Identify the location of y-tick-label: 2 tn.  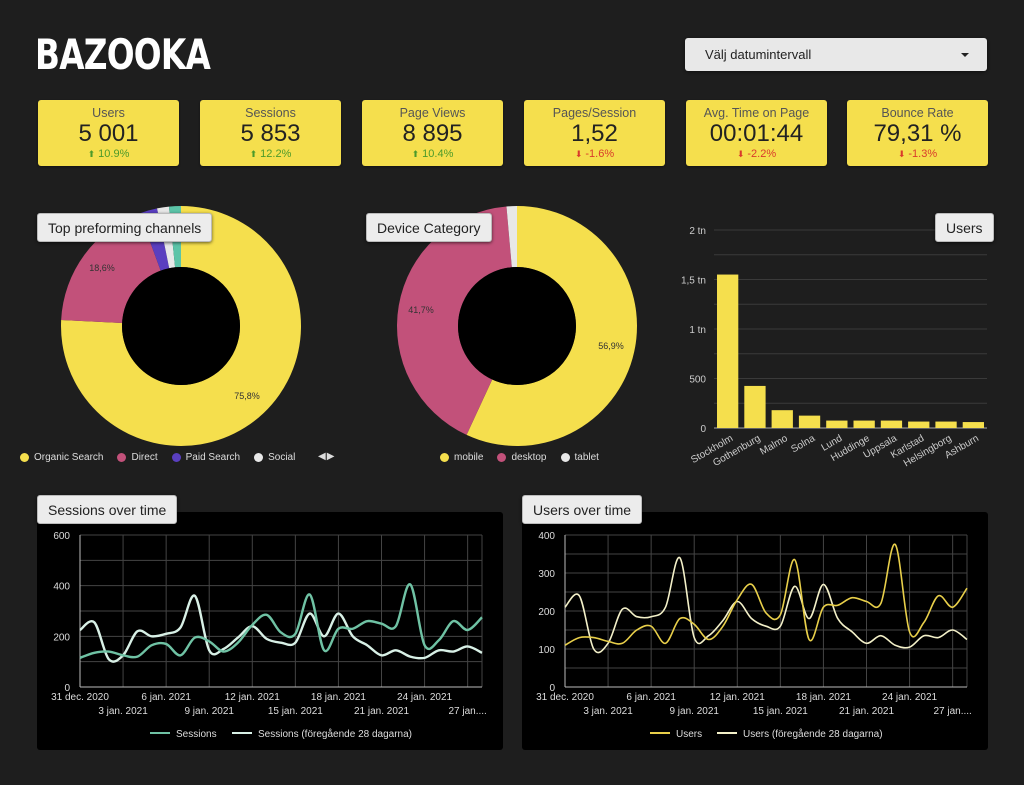
(697, 231).